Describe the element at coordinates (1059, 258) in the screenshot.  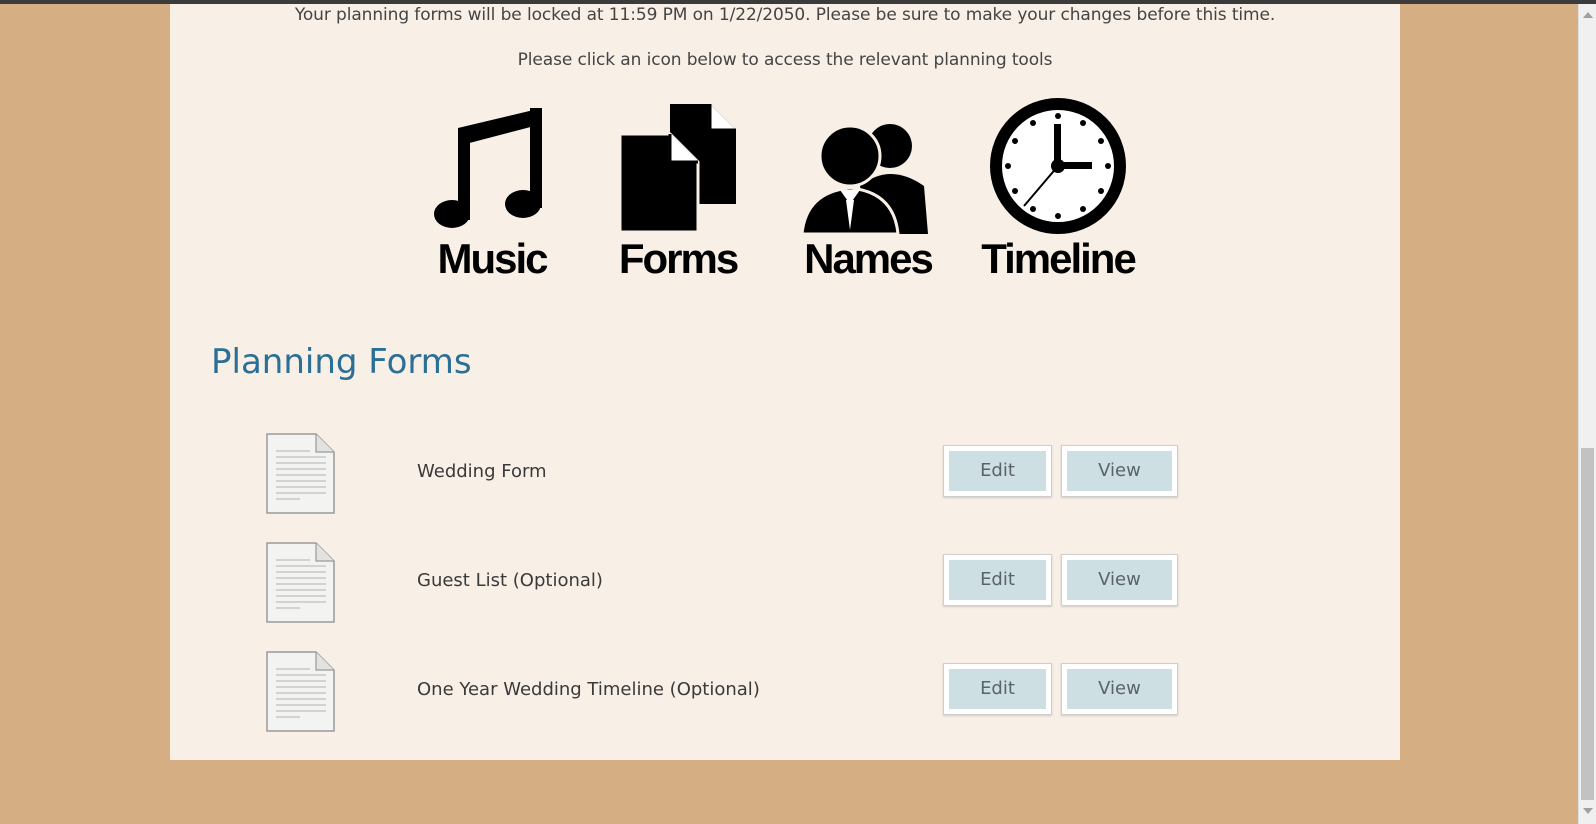
I see `tool-timeline-label: Timeline` at that location.